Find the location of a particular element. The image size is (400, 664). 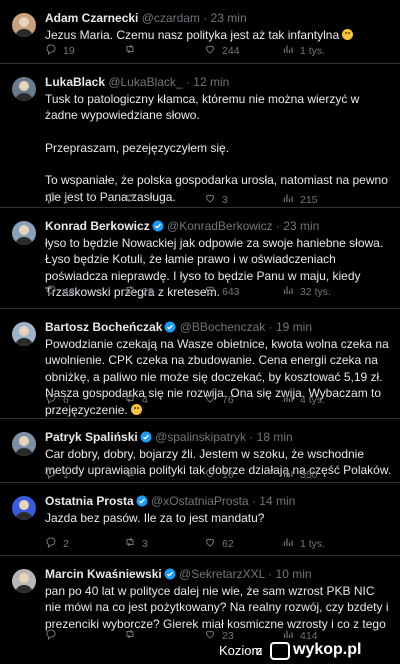

tweet-header: Adam Czarnecki @czardam · 23 min is located at coordinates (218, 18).